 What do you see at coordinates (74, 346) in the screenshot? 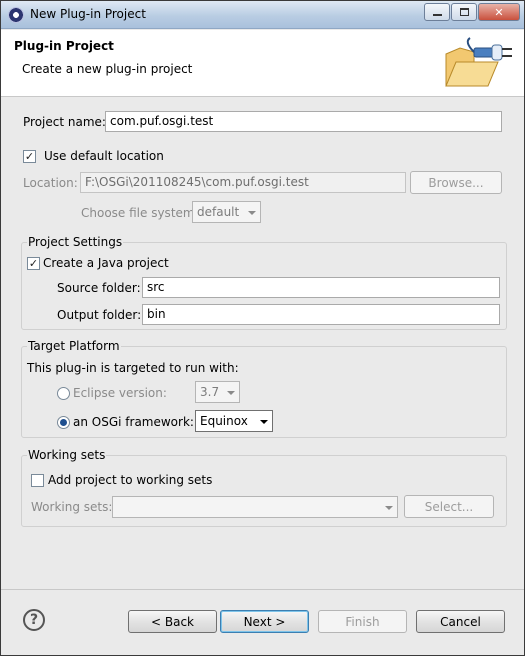
I see `target-platform-title: Target Platform` at bounding box center [74, 346].